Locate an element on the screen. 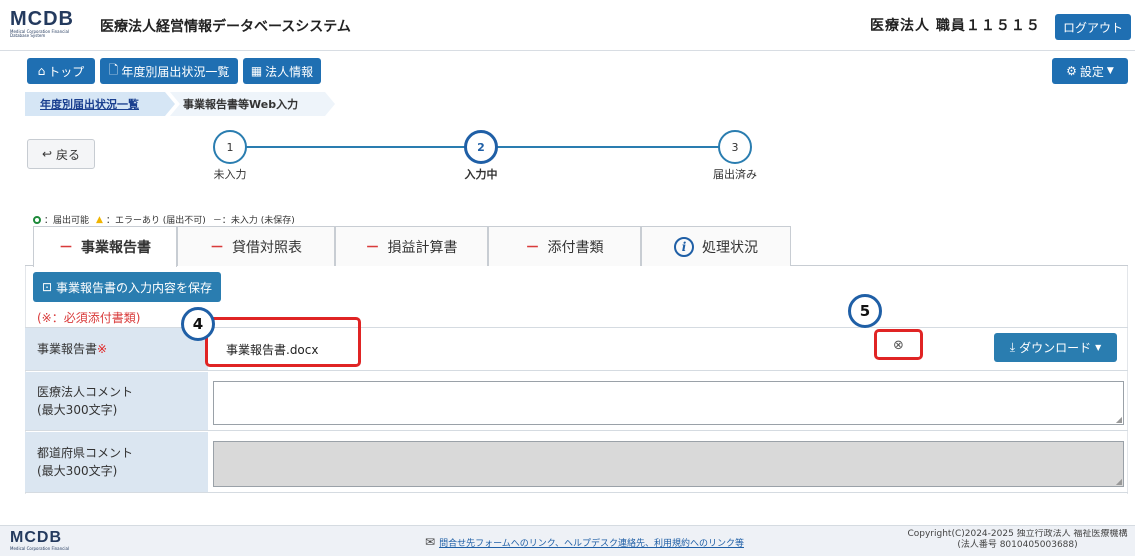  pref-comment-hint: (最大300文字) is located at coordinates (77, 471).